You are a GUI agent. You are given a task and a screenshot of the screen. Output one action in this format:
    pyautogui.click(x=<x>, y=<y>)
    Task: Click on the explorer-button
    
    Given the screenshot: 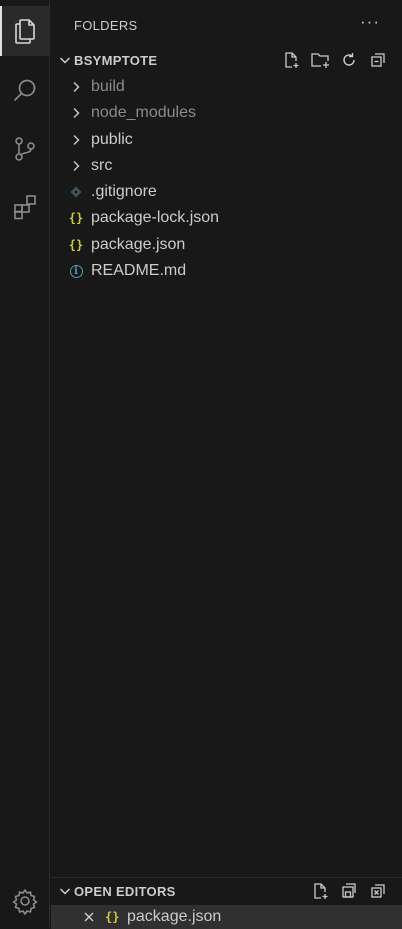 What is the action you would take?
    pyautogui.click(x=25, y=31)
    